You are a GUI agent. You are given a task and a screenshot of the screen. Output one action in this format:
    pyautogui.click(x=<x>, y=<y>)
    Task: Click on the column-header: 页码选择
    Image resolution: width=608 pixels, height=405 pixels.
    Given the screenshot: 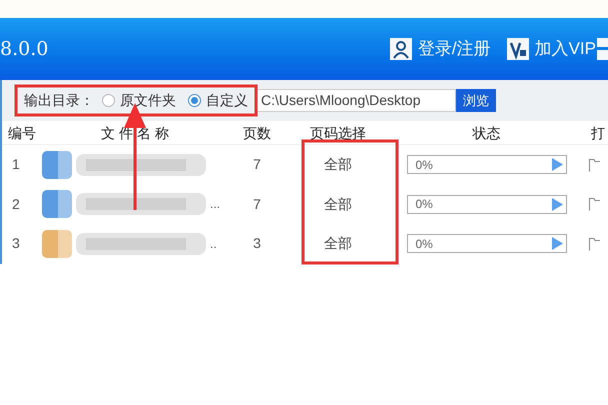 What is the action you would take?
    pyautogui.click(x=338, y=133)
    